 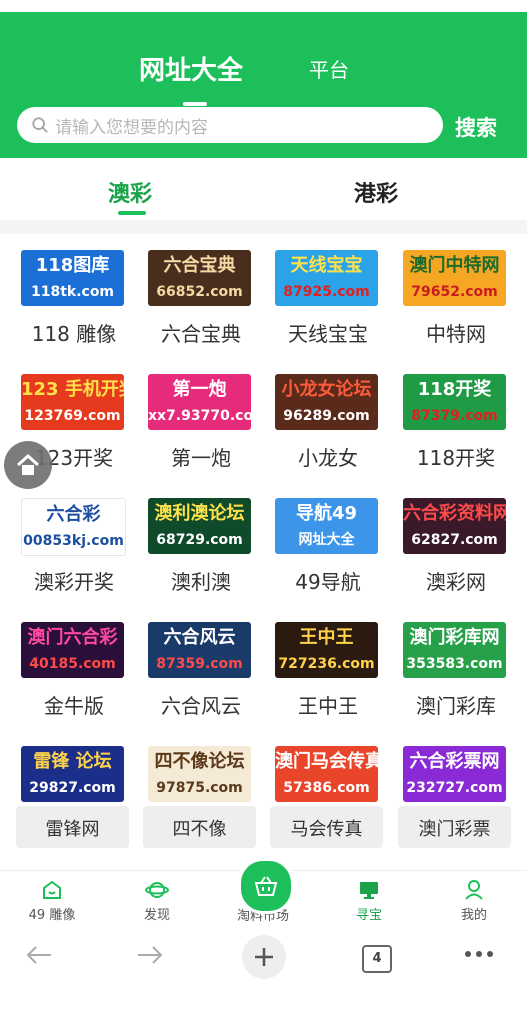 I want to click on logo-domain: 79652.com, so click(x=454, y=292).